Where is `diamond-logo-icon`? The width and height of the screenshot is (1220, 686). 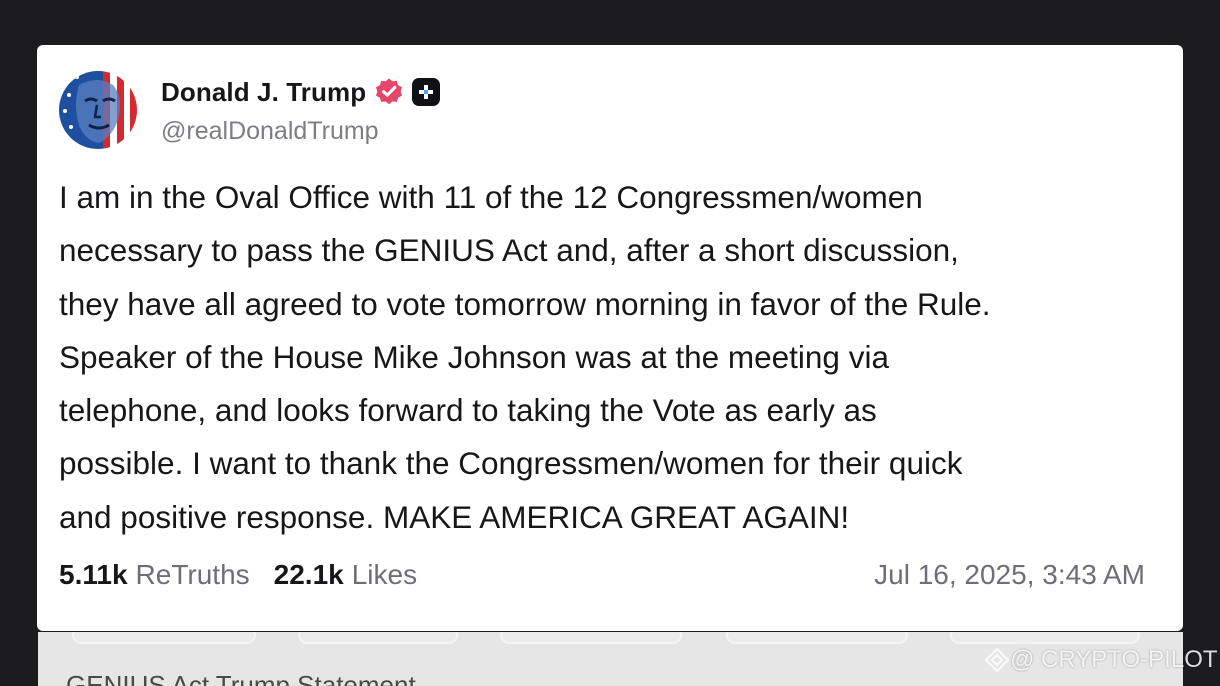
diamond-logo-icon is located at coordinates (997, 660).